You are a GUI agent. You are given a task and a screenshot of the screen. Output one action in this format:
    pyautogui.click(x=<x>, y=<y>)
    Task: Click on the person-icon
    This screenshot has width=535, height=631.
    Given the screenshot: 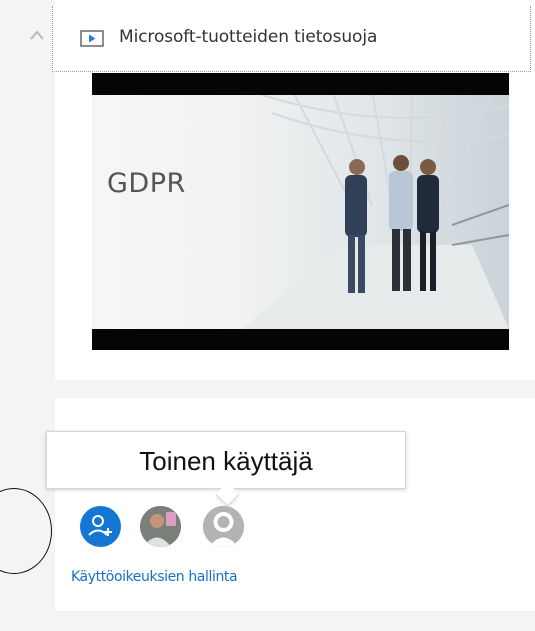 What is the action you would take?
    pyautogui.click(x=223, y=526)
    